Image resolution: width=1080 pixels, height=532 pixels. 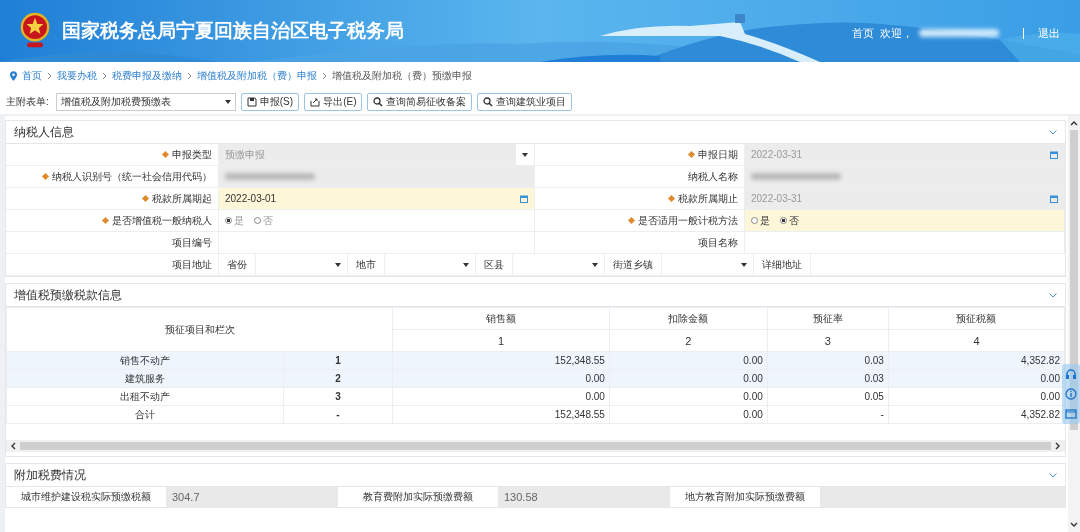 I want to click on section-title: 增值税预缴税款信息, so click(x=68, y=295).